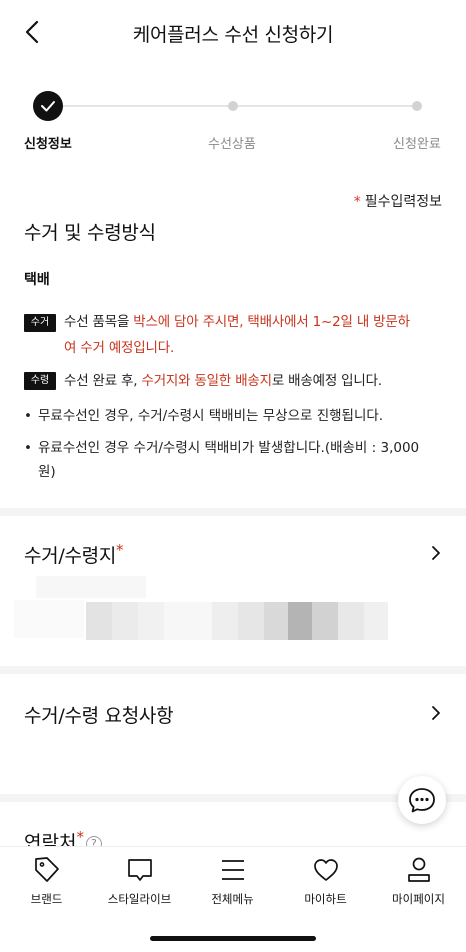 The height and width of the screenshot is (952, 466). Describe the element at coordinates (40, 323) in the screenshot. I see `pickup-tag: 수거` at that location.